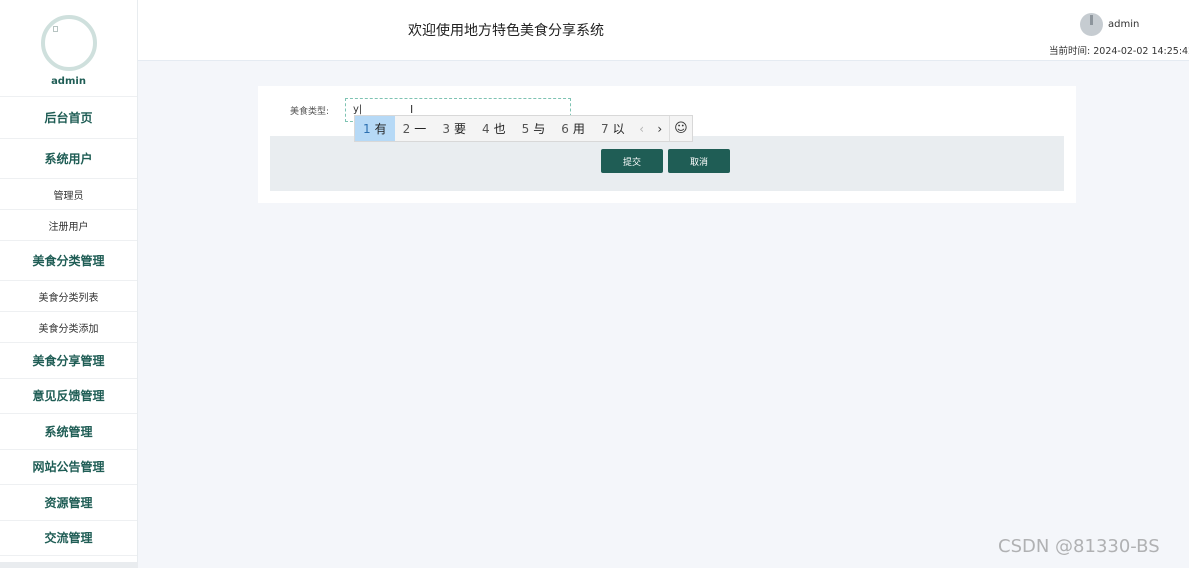  Describe the element at coordinates (660, 128) in the screenshot. I see `chevron-right-icon: ›` at that location.